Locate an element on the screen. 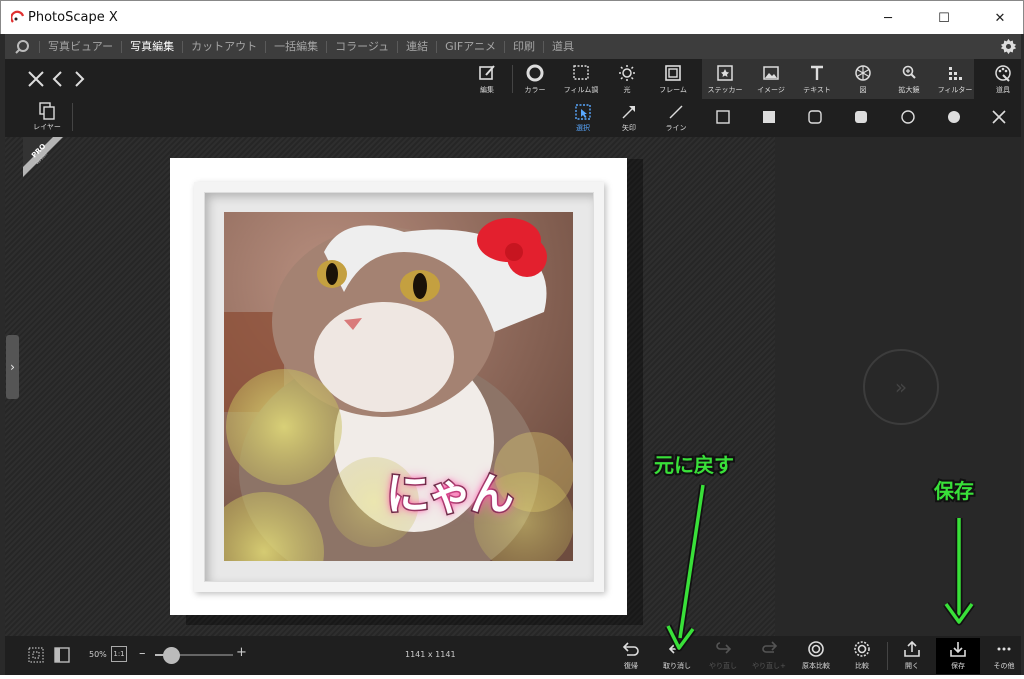 The height and width of the screenshot is (679, 1024). save-annotation-text: 保存 is located at coordinates (954, 491).